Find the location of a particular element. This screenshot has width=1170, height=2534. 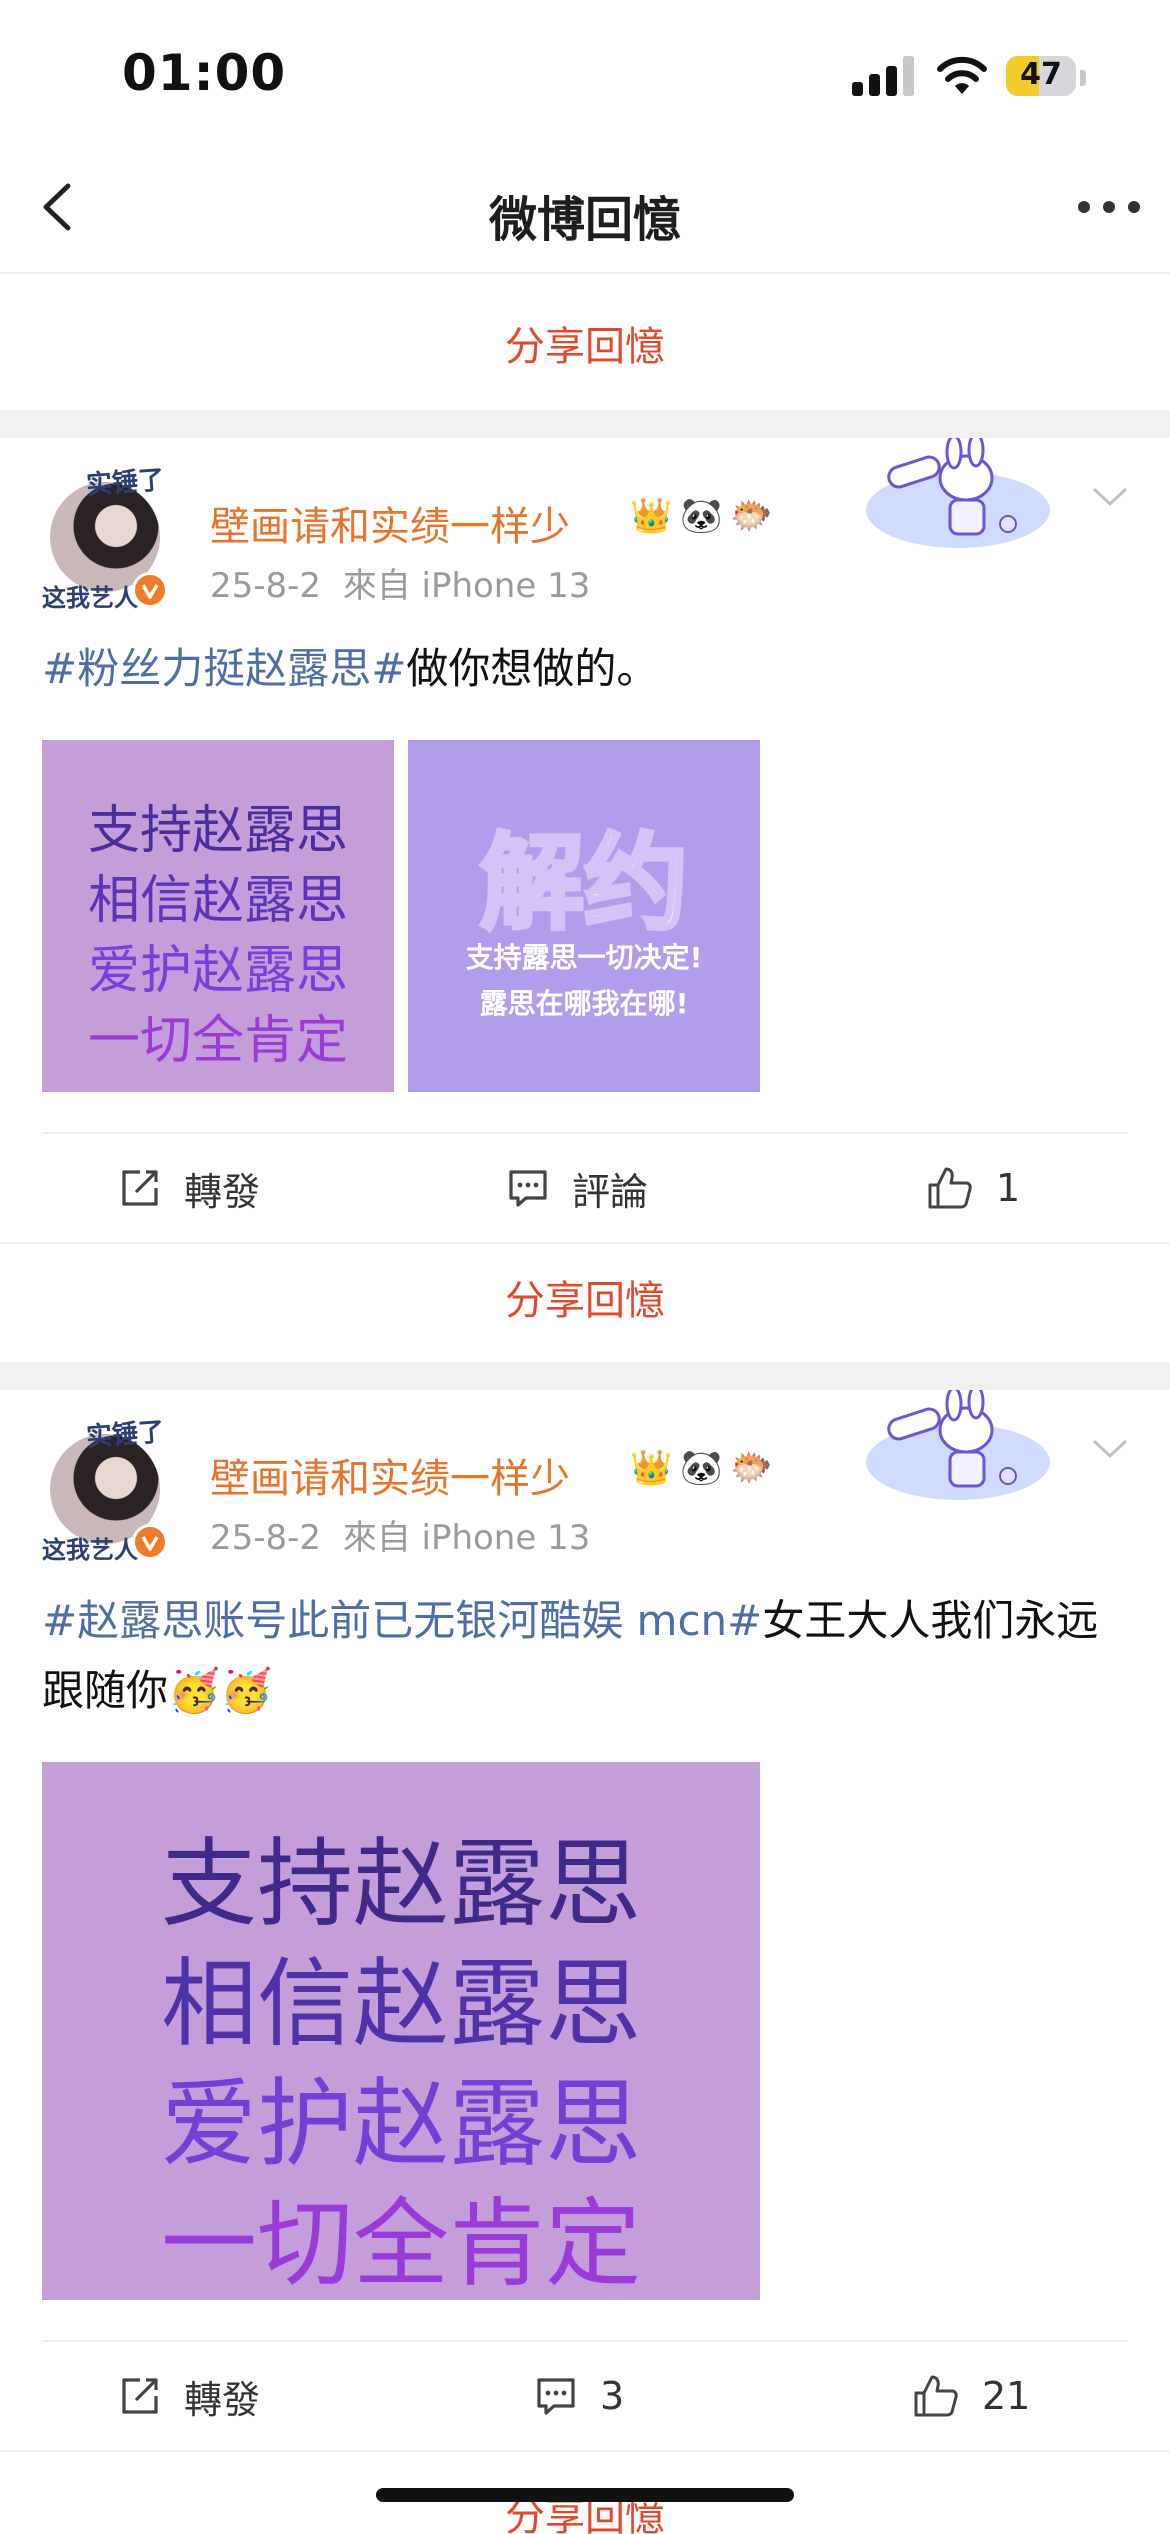

post-body: 做你想做的。 is located at coordinates (532, 668).